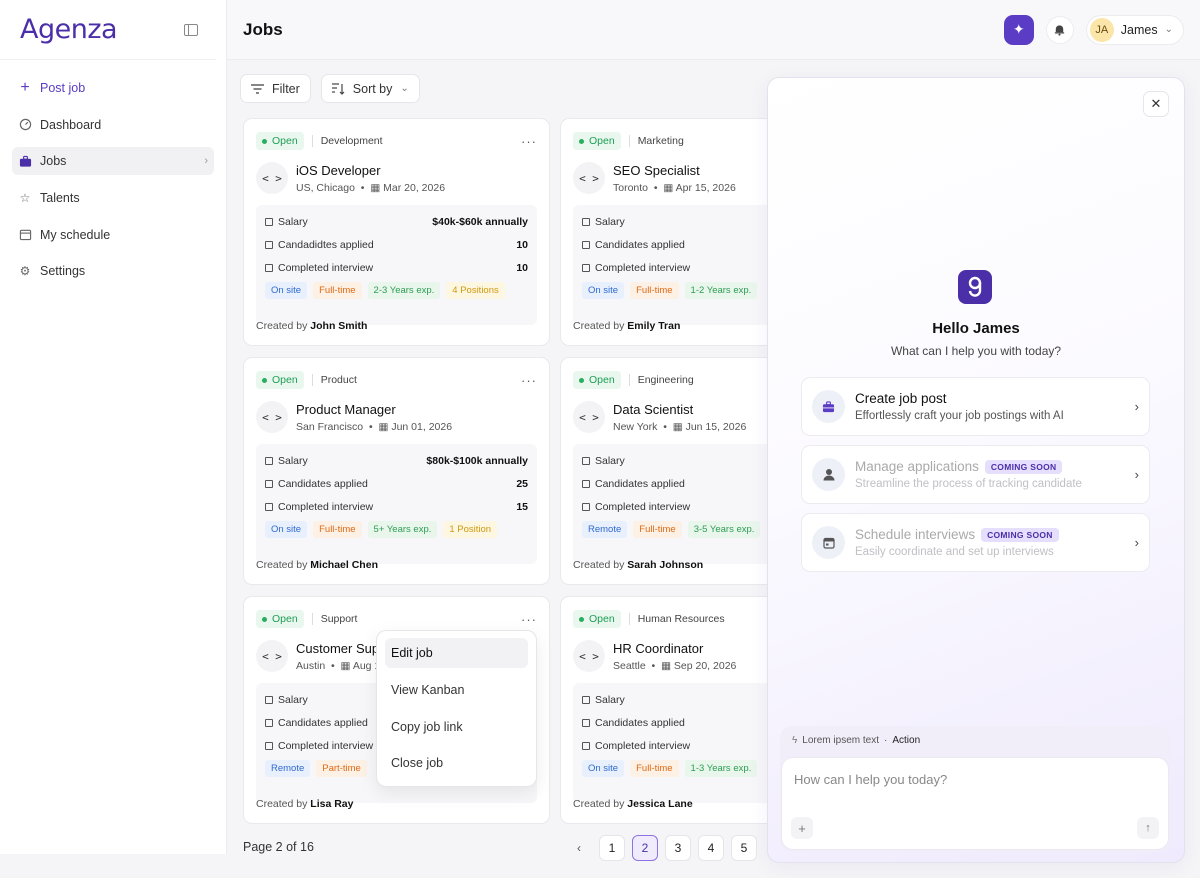 The height and width of the screenshot is (878, 1200). I want to click on composer-action-link: Action, so click(906, 740).